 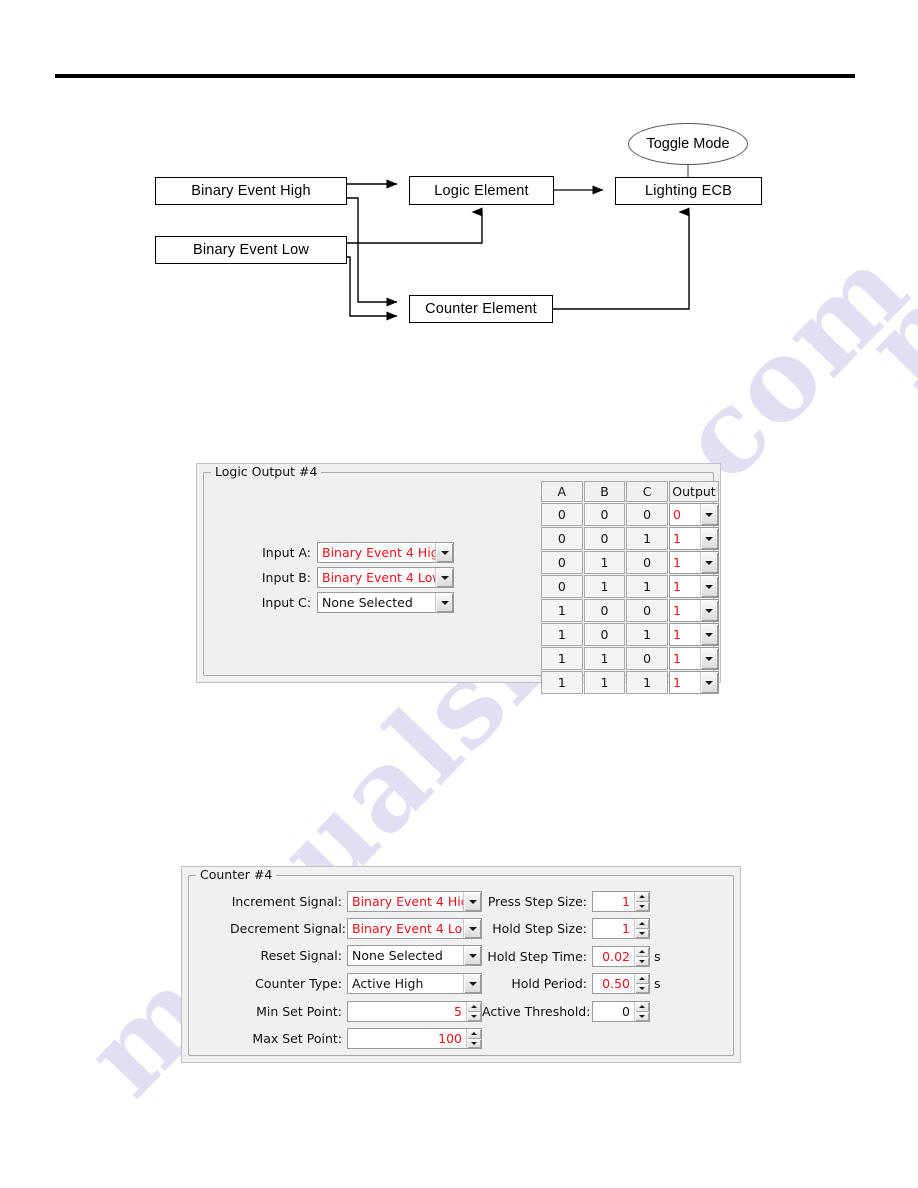 I want to click on diagram-node-binary-event-low: Binary Event Low, so click(x=251, y=250).